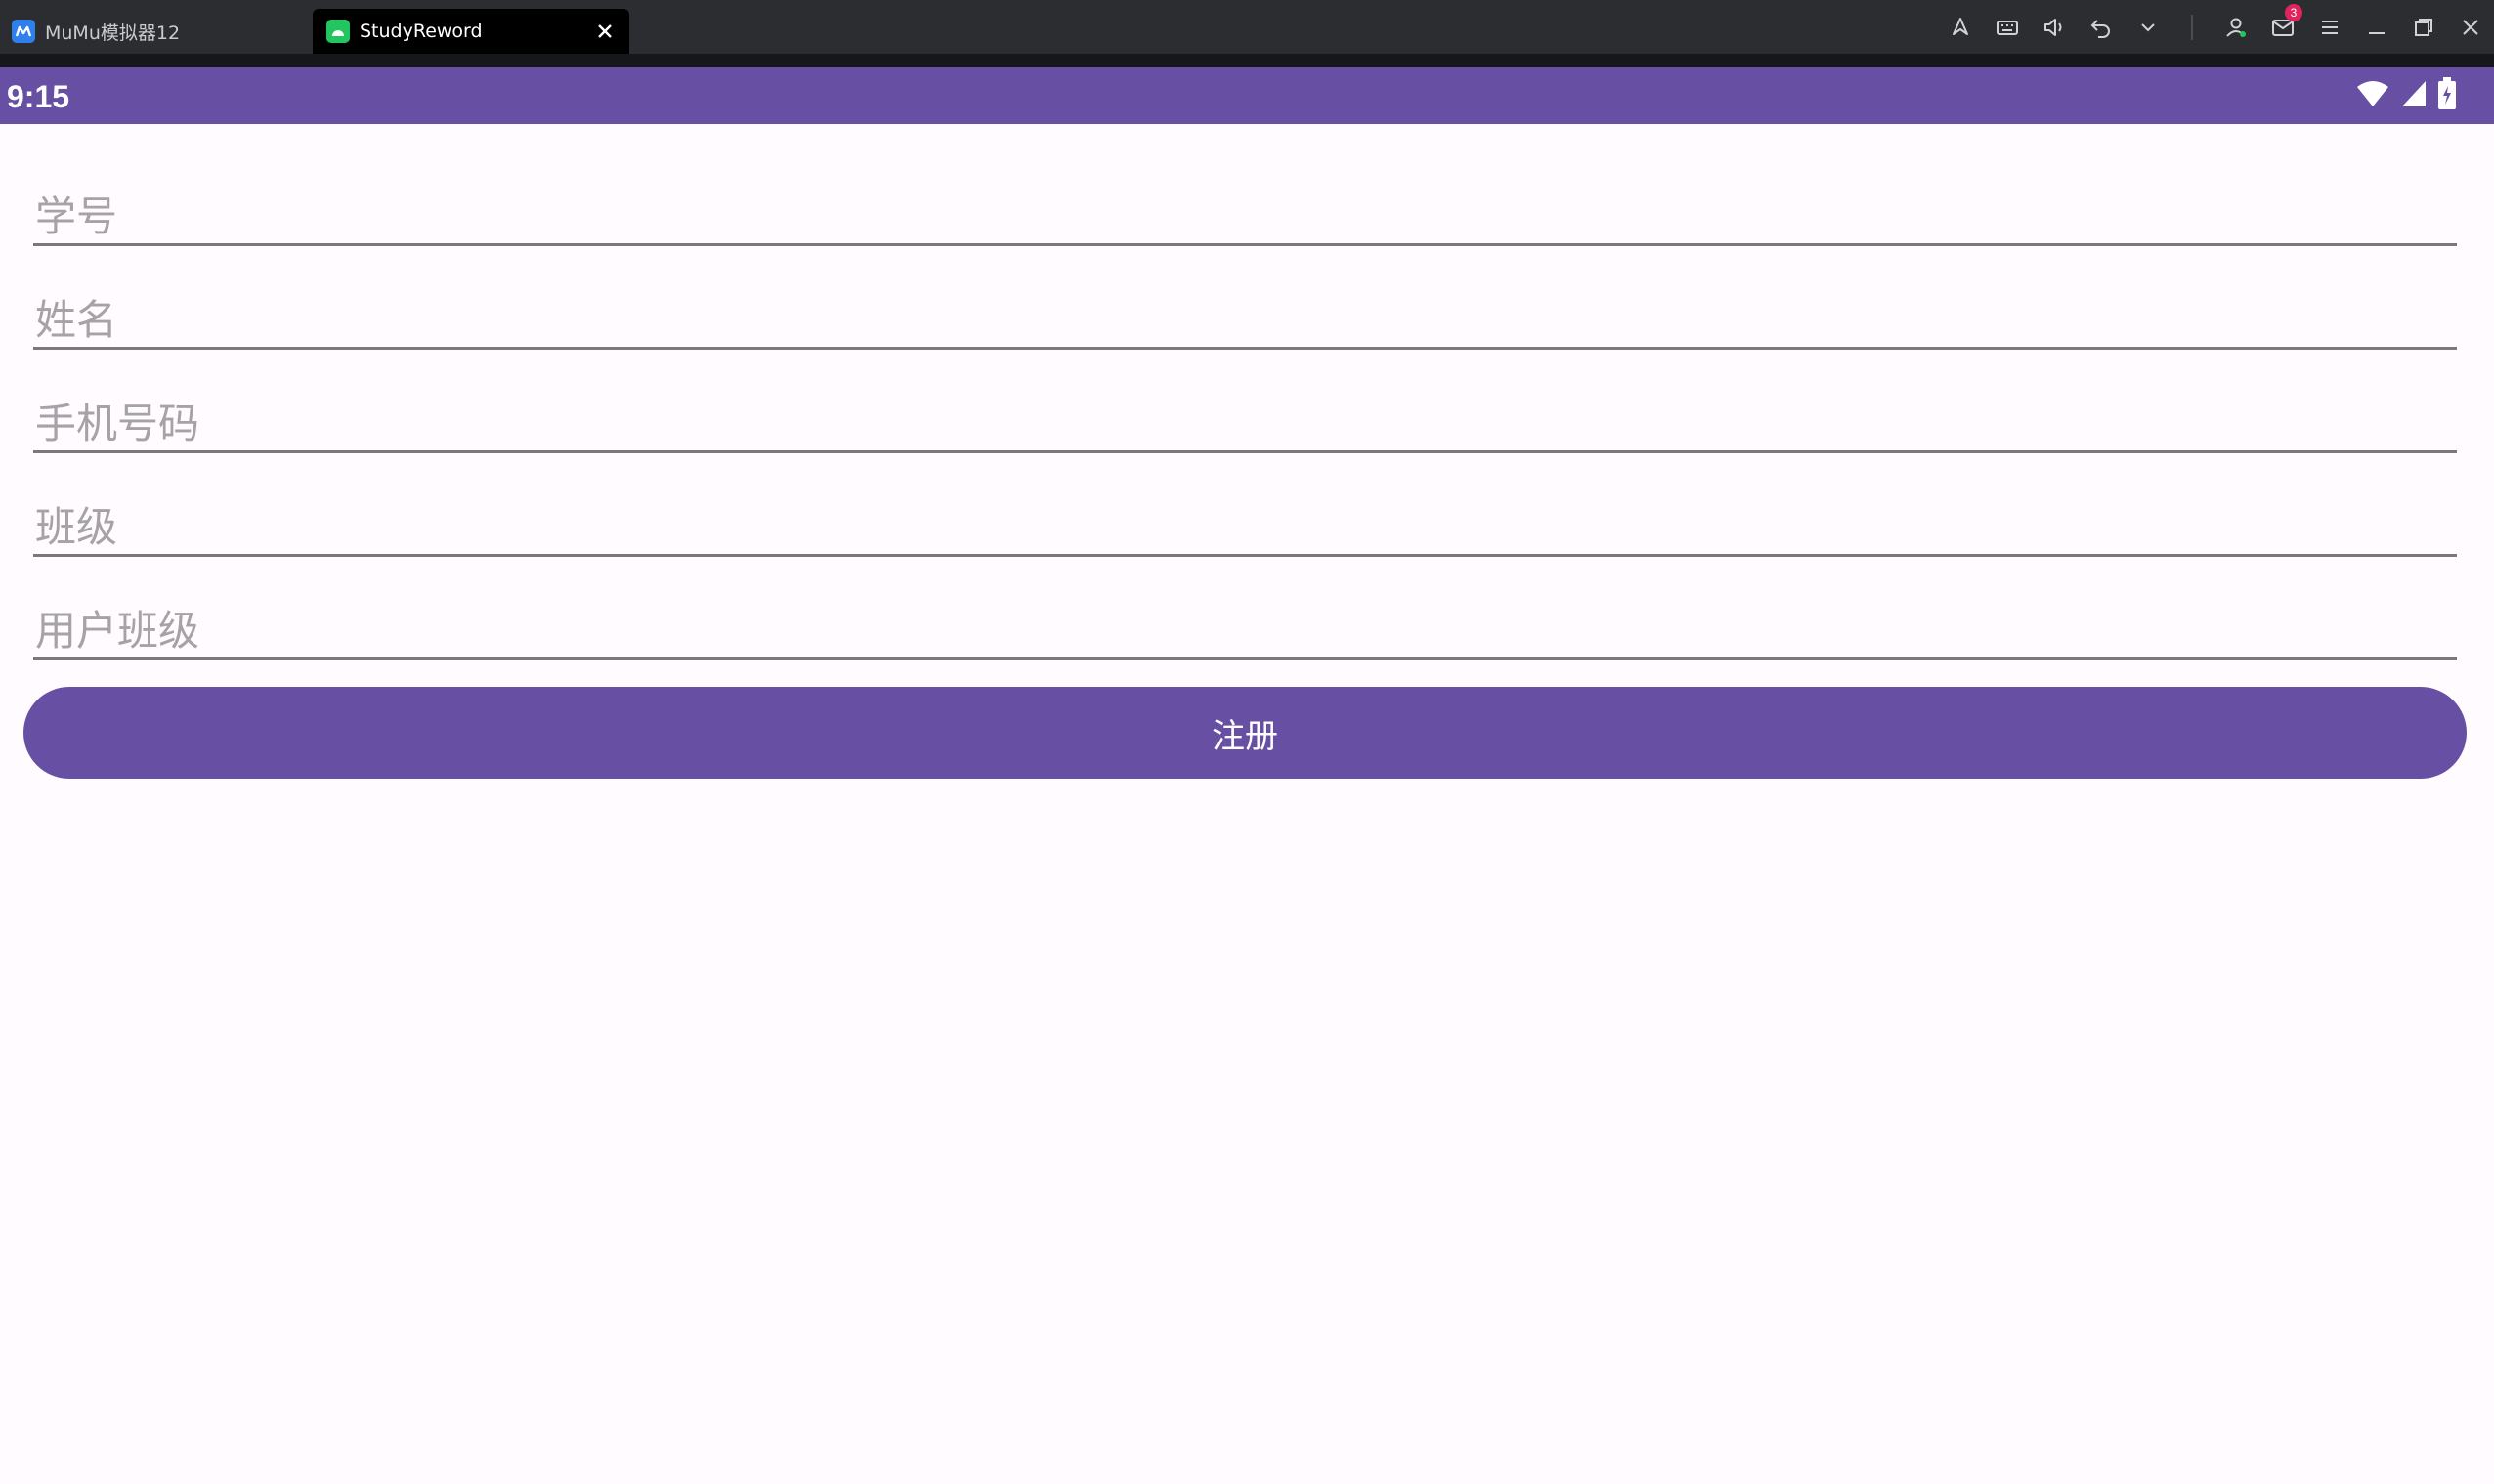 The width and height of the screenshot is (2494, 1484). I want to click on chevron-down-icon, so click(2148, 27).